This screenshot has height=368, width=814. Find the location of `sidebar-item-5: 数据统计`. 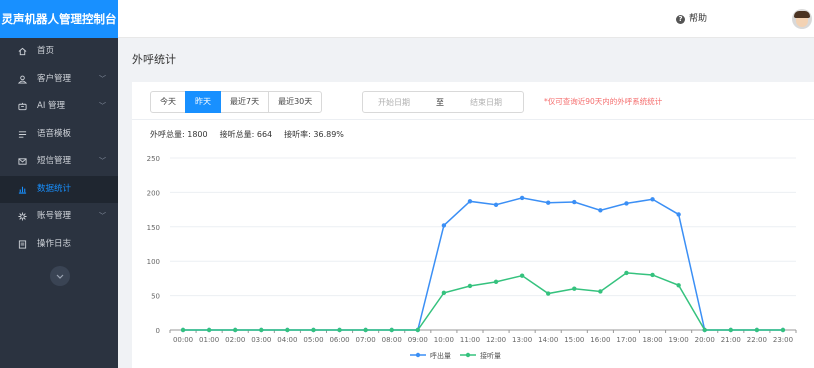

sidebar-item-5: 数据统计 is located at coordinates (59, 189).